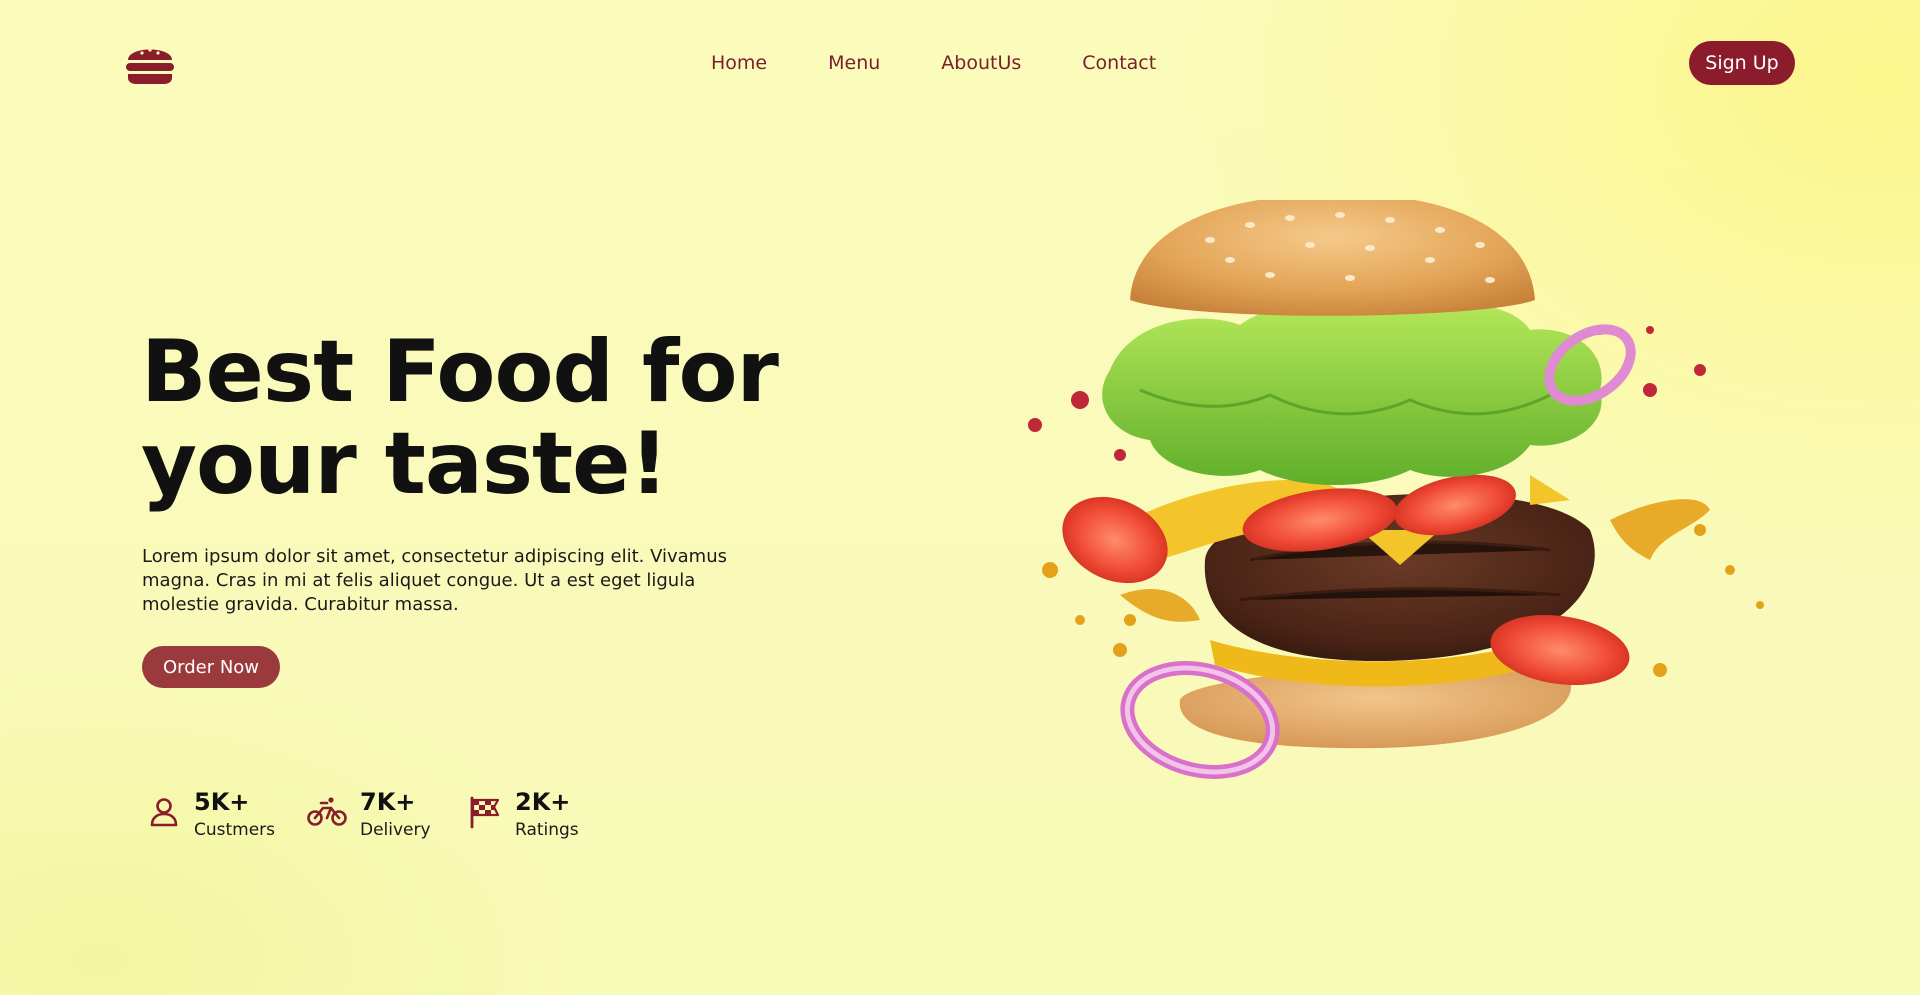 The width and height of the screenshot is (1920, 995). Describe the element at coordinates (388, 802) in the screenshot. I see `stat-value: 7K+` at that location.